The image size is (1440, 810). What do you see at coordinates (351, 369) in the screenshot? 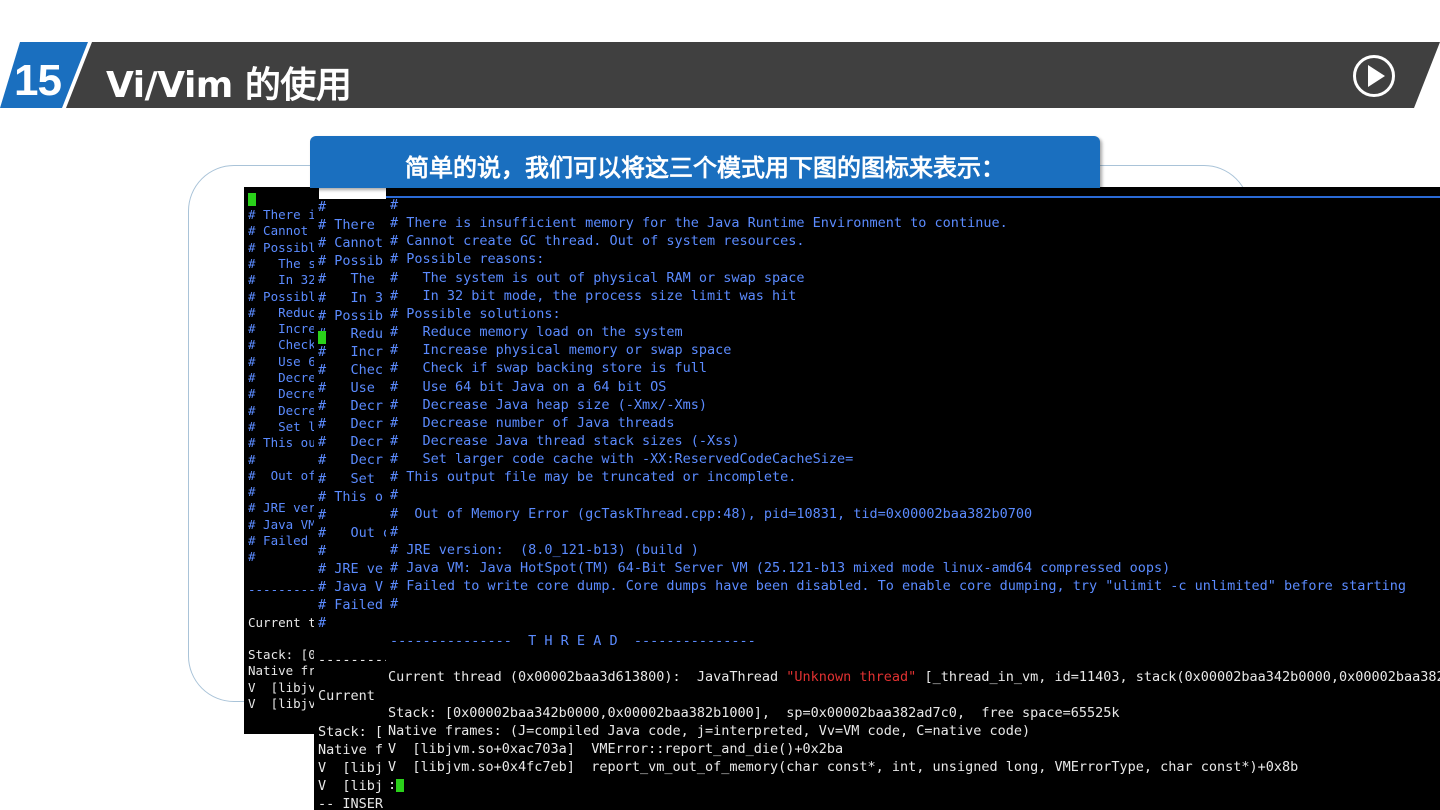
I see `terminal-middle-line: # Chec` at bounding box center [351, 369].